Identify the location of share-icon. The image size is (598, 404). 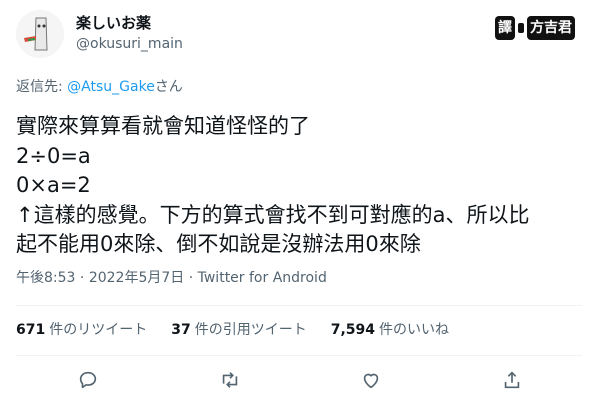
(512, 380).